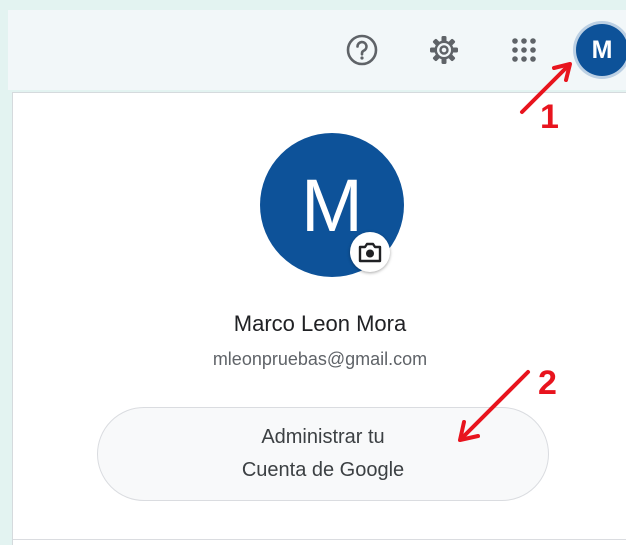  Describe the element at coordinates (332, 205) in the screenshot. I see `profile-avatar-letter: M` at that location.